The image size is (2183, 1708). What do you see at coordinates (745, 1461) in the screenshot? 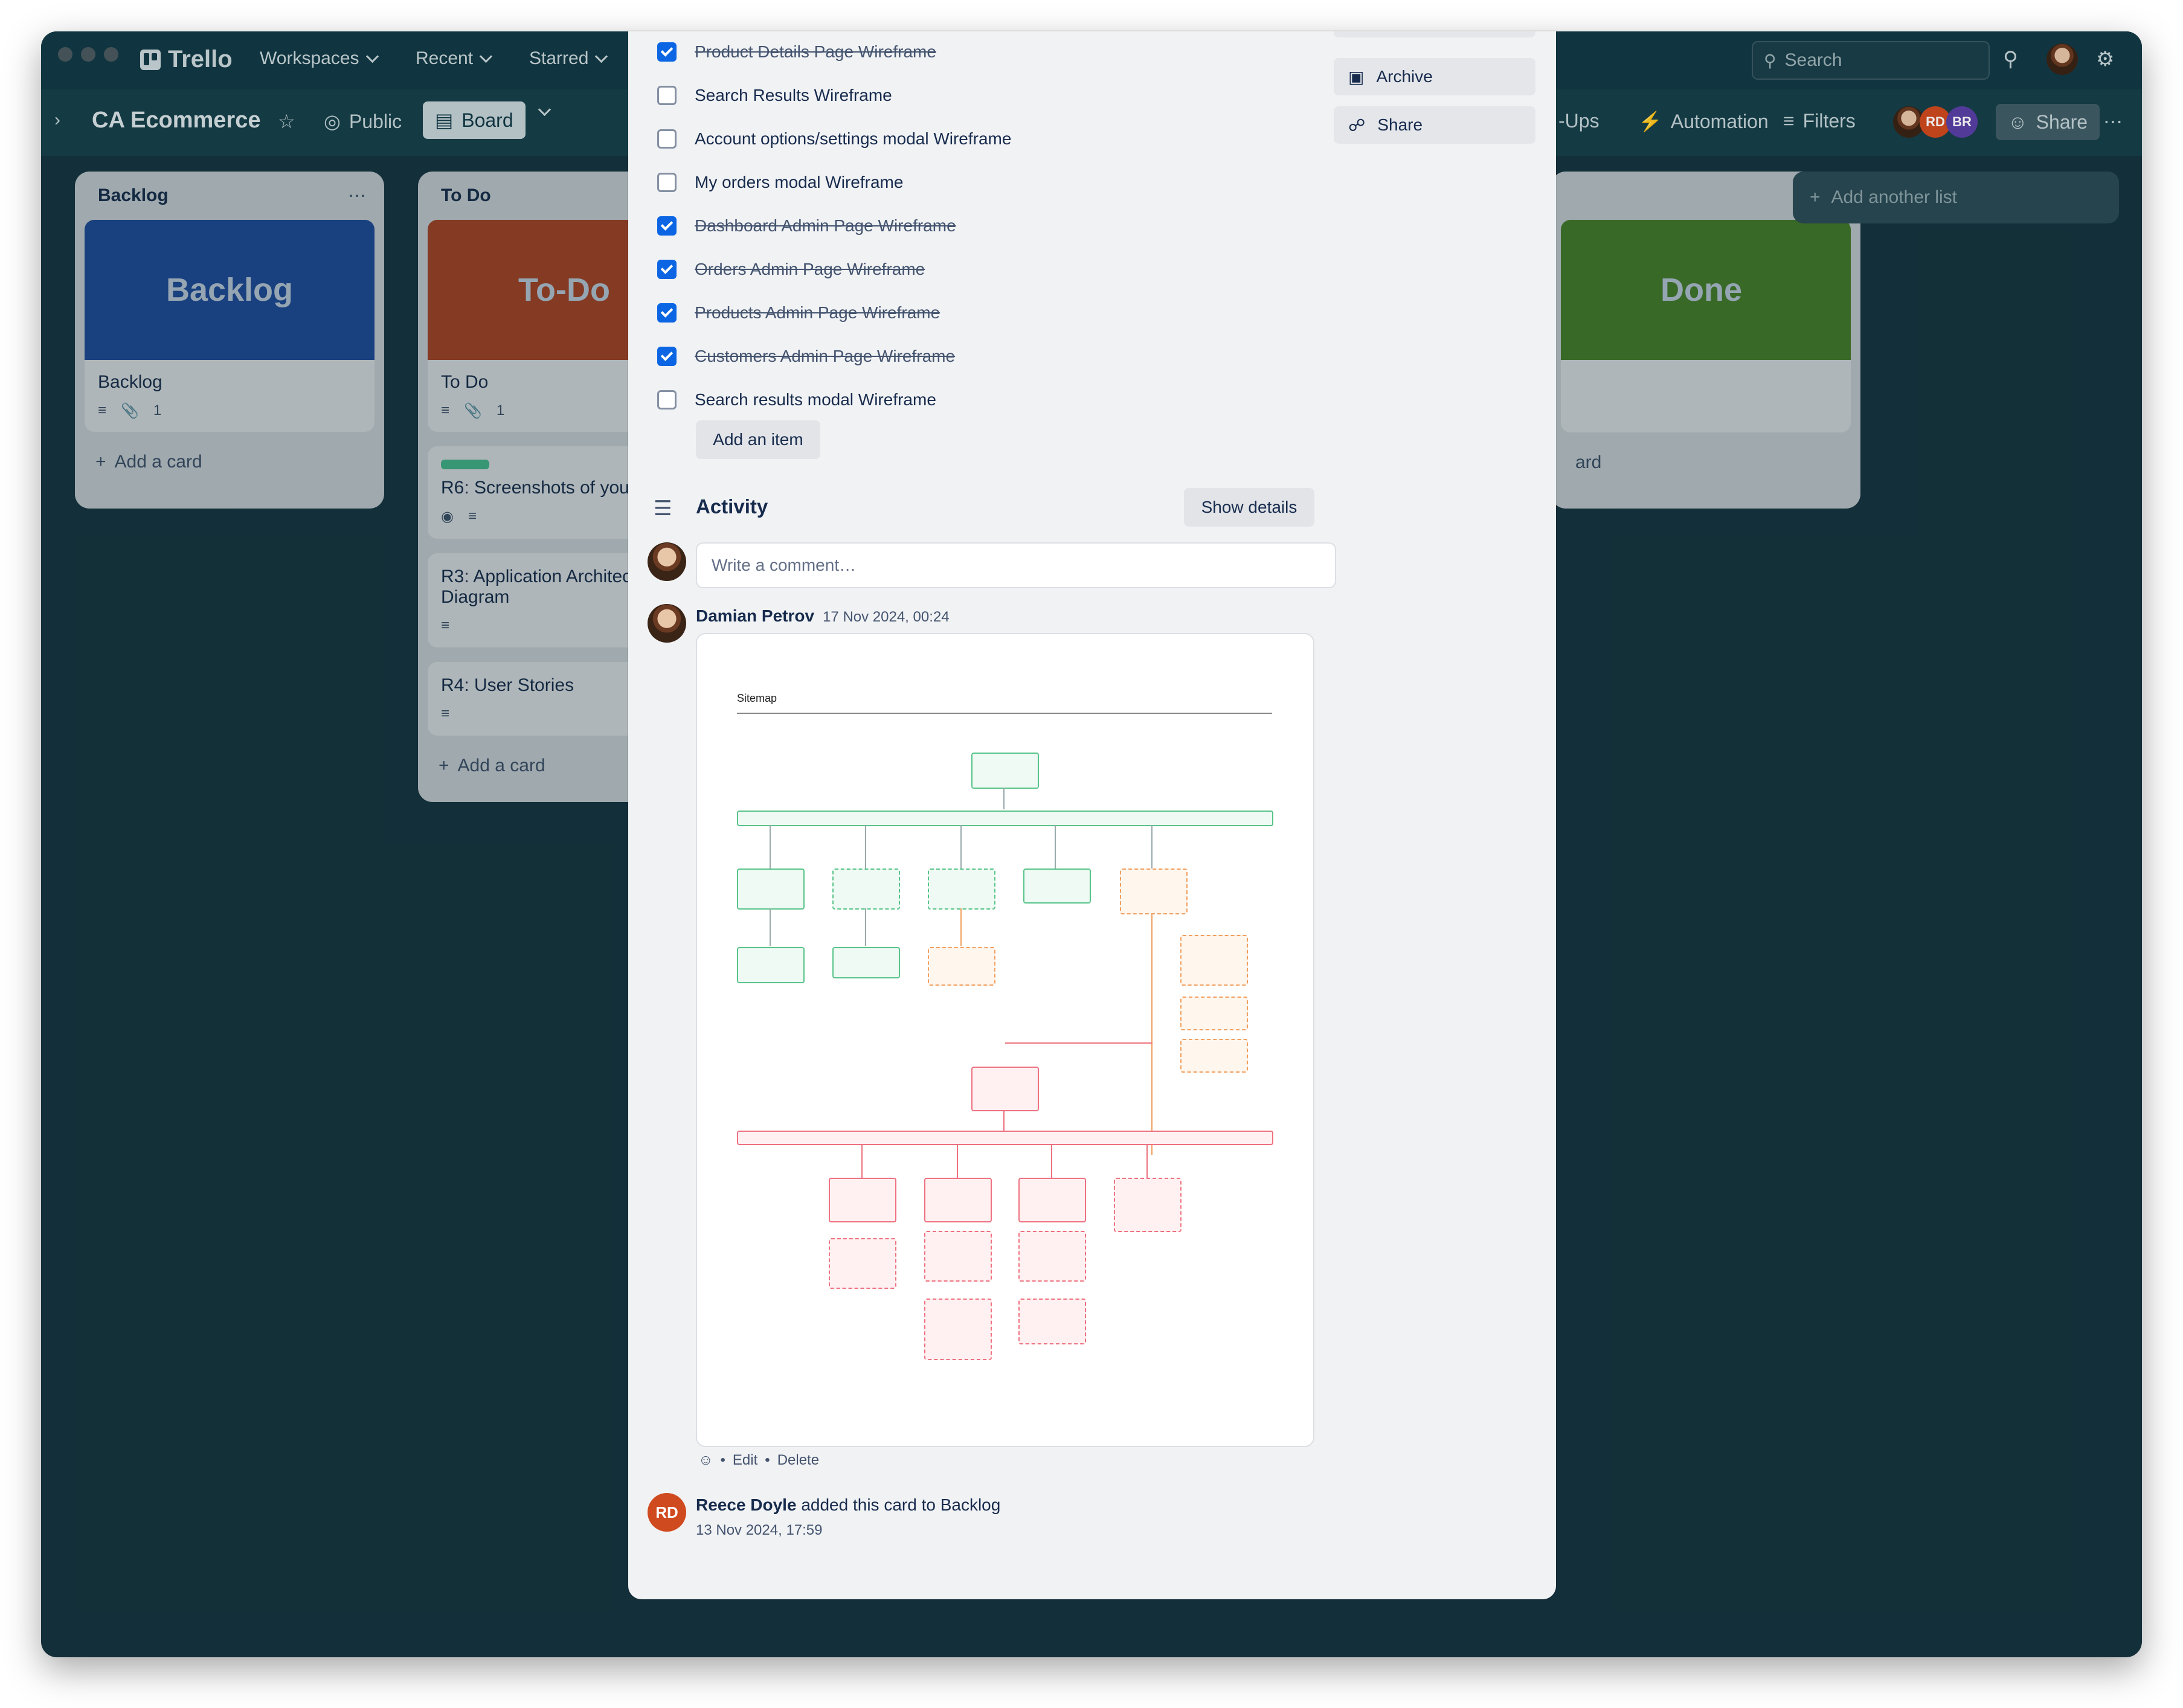
I see `edit-comment-link: Edit` at bounding box center [745, 1461].